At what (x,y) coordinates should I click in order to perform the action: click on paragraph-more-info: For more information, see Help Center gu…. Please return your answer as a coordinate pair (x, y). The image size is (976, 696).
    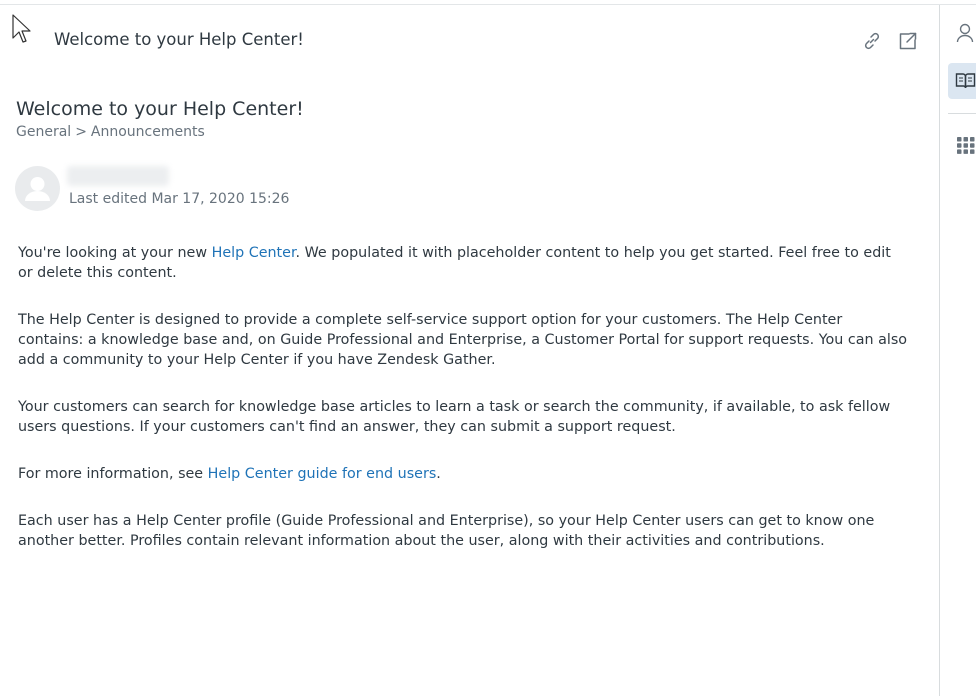
    Looking at the image, I should click on (463, 474).